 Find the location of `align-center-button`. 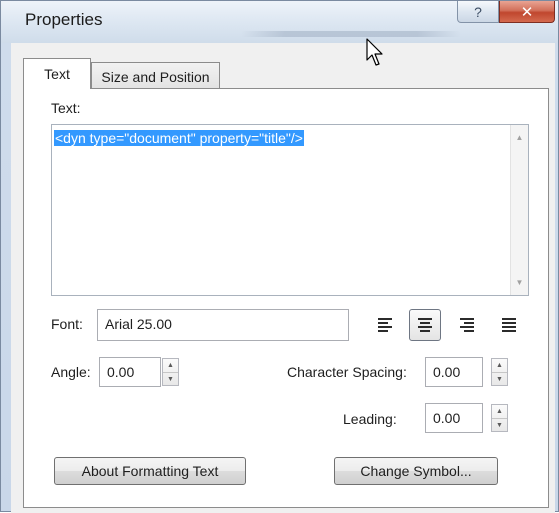

align-center-button is located at coordinates (425, 325).